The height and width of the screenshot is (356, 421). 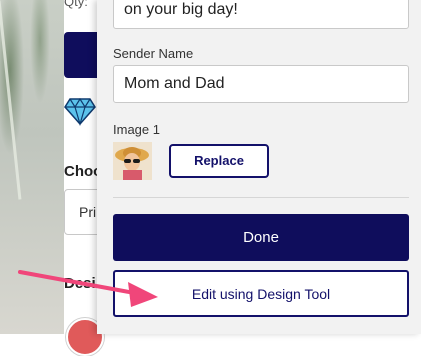 I want to click on replace-button: Replace, so click(x=219, y=161).